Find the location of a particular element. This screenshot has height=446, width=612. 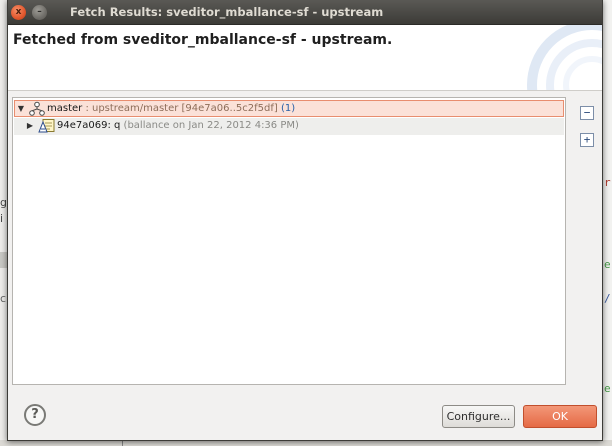

background-fragment: i is located at coordinates (2, 218).